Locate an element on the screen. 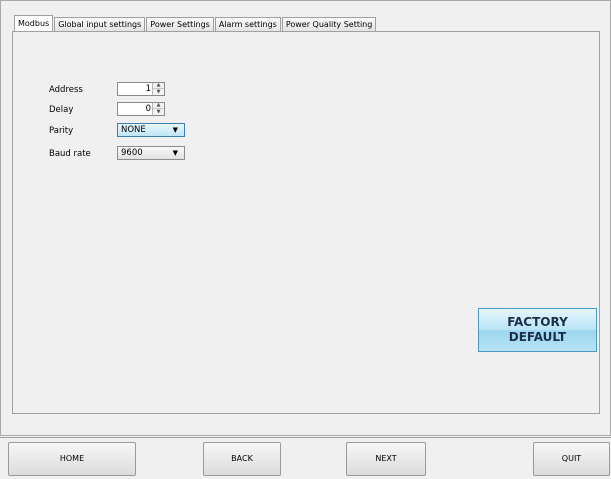  delay-label: Delay is located at coordinates (61, 110).